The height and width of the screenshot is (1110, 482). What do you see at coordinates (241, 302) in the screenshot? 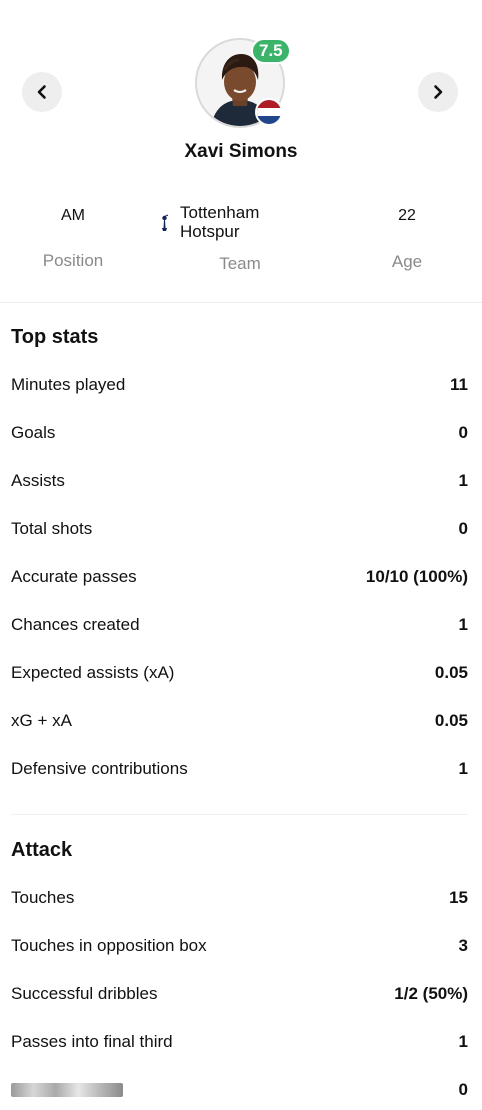
I see `header-divider` at bounding box center [241, 302].